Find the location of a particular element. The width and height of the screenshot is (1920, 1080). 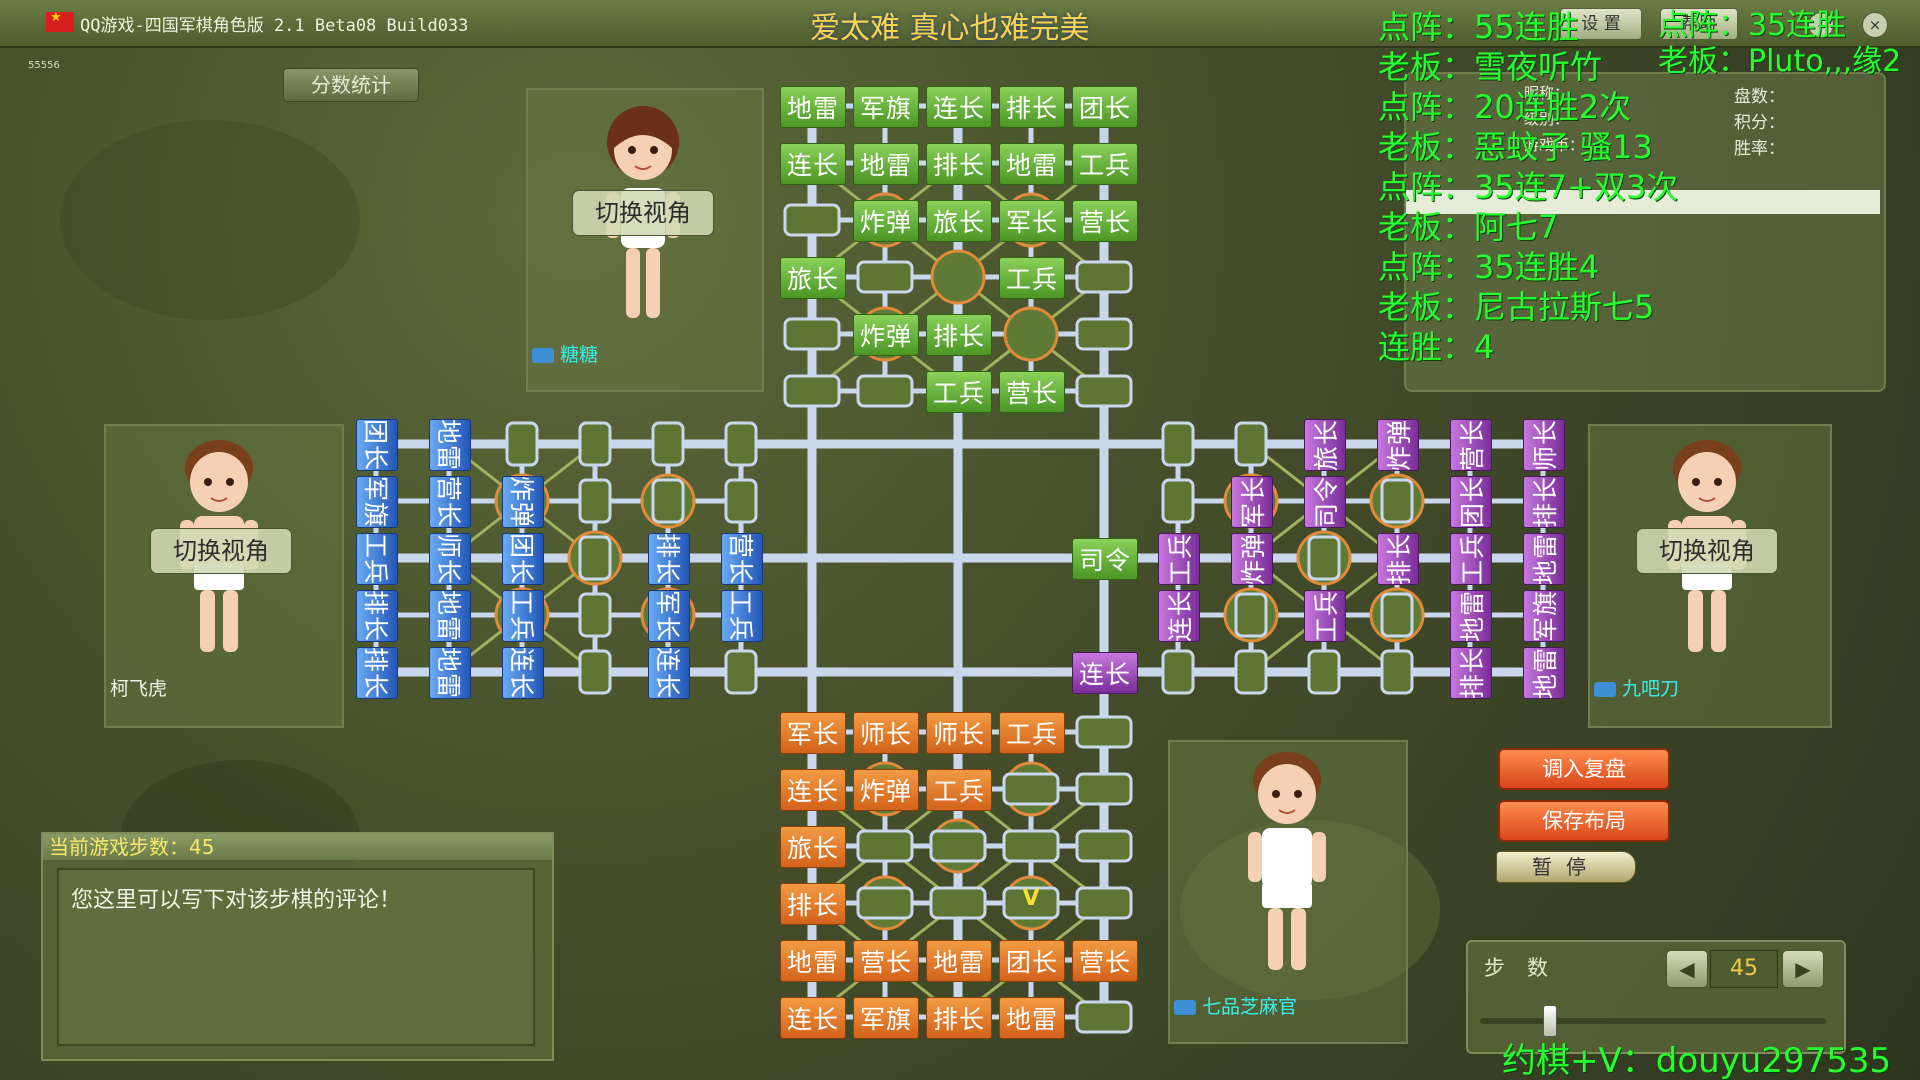

prev-step-button: ◀ is located at coordinates (1687, 969).